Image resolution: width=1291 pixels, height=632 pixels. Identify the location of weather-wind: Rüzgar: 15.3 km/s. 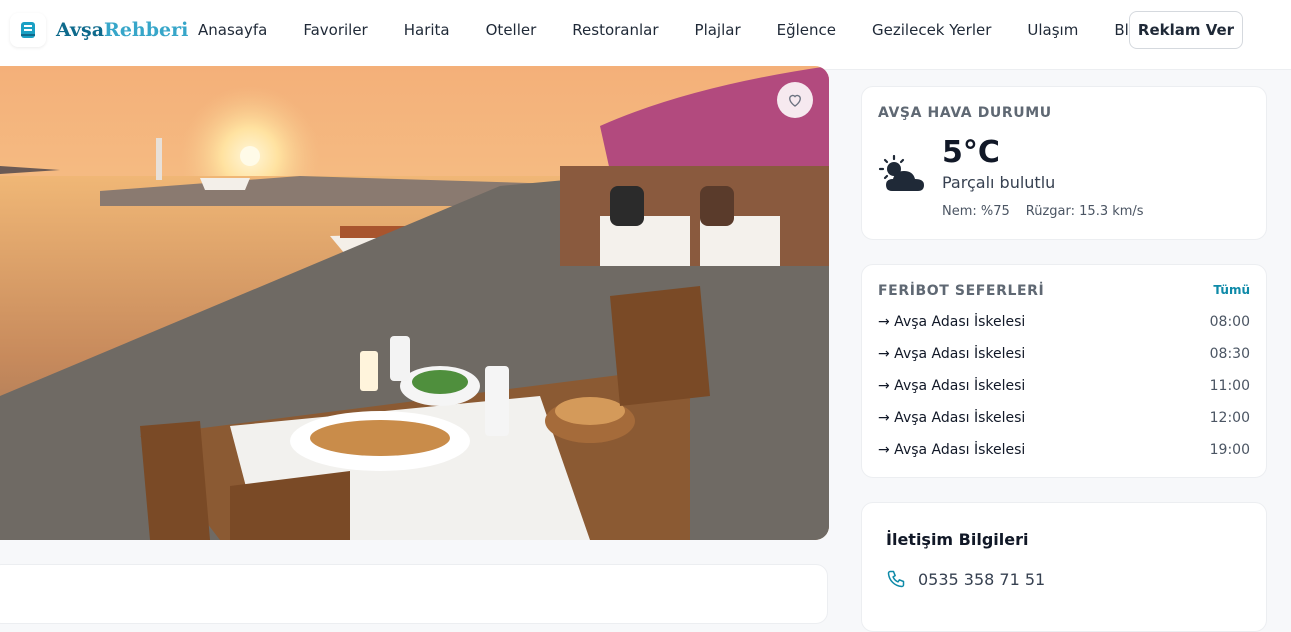
(1084, 211).